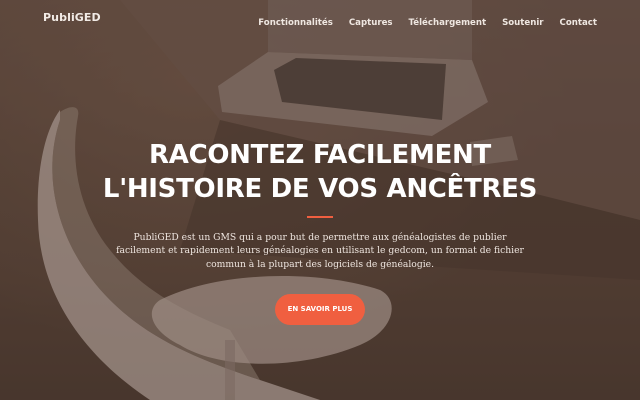 The width and height of the screenshot is (640, 400). I want to click on nav-link-telechargement: Téléchargement, so click(448, 23).